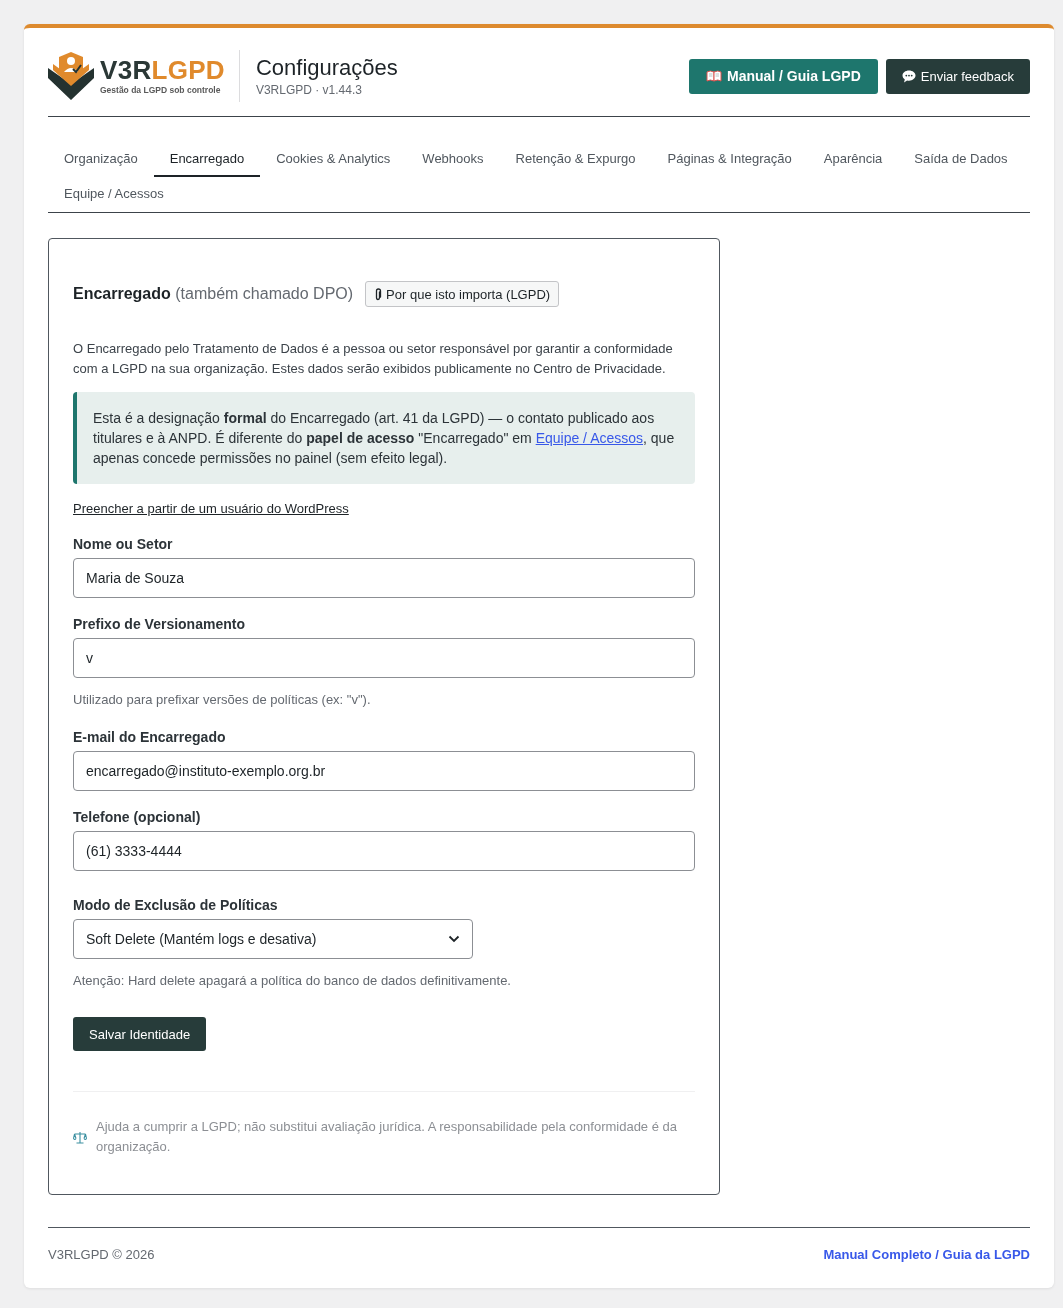  Describe the element at coordinates (159, 624) in the screenshot. I see `field-label: Prefixo de Versionamento` at that location.